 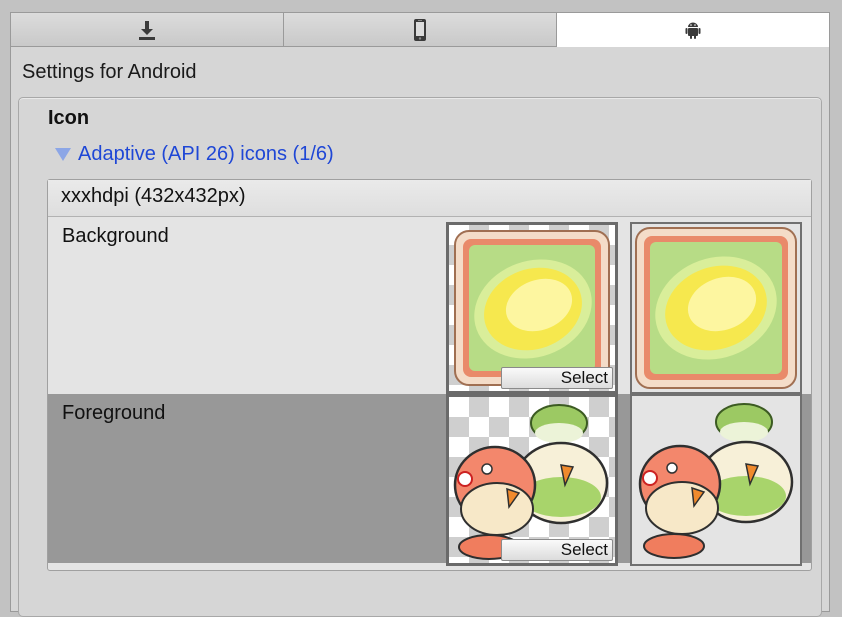 I want to click on background-preview-slot, so click(x=716, y=308).